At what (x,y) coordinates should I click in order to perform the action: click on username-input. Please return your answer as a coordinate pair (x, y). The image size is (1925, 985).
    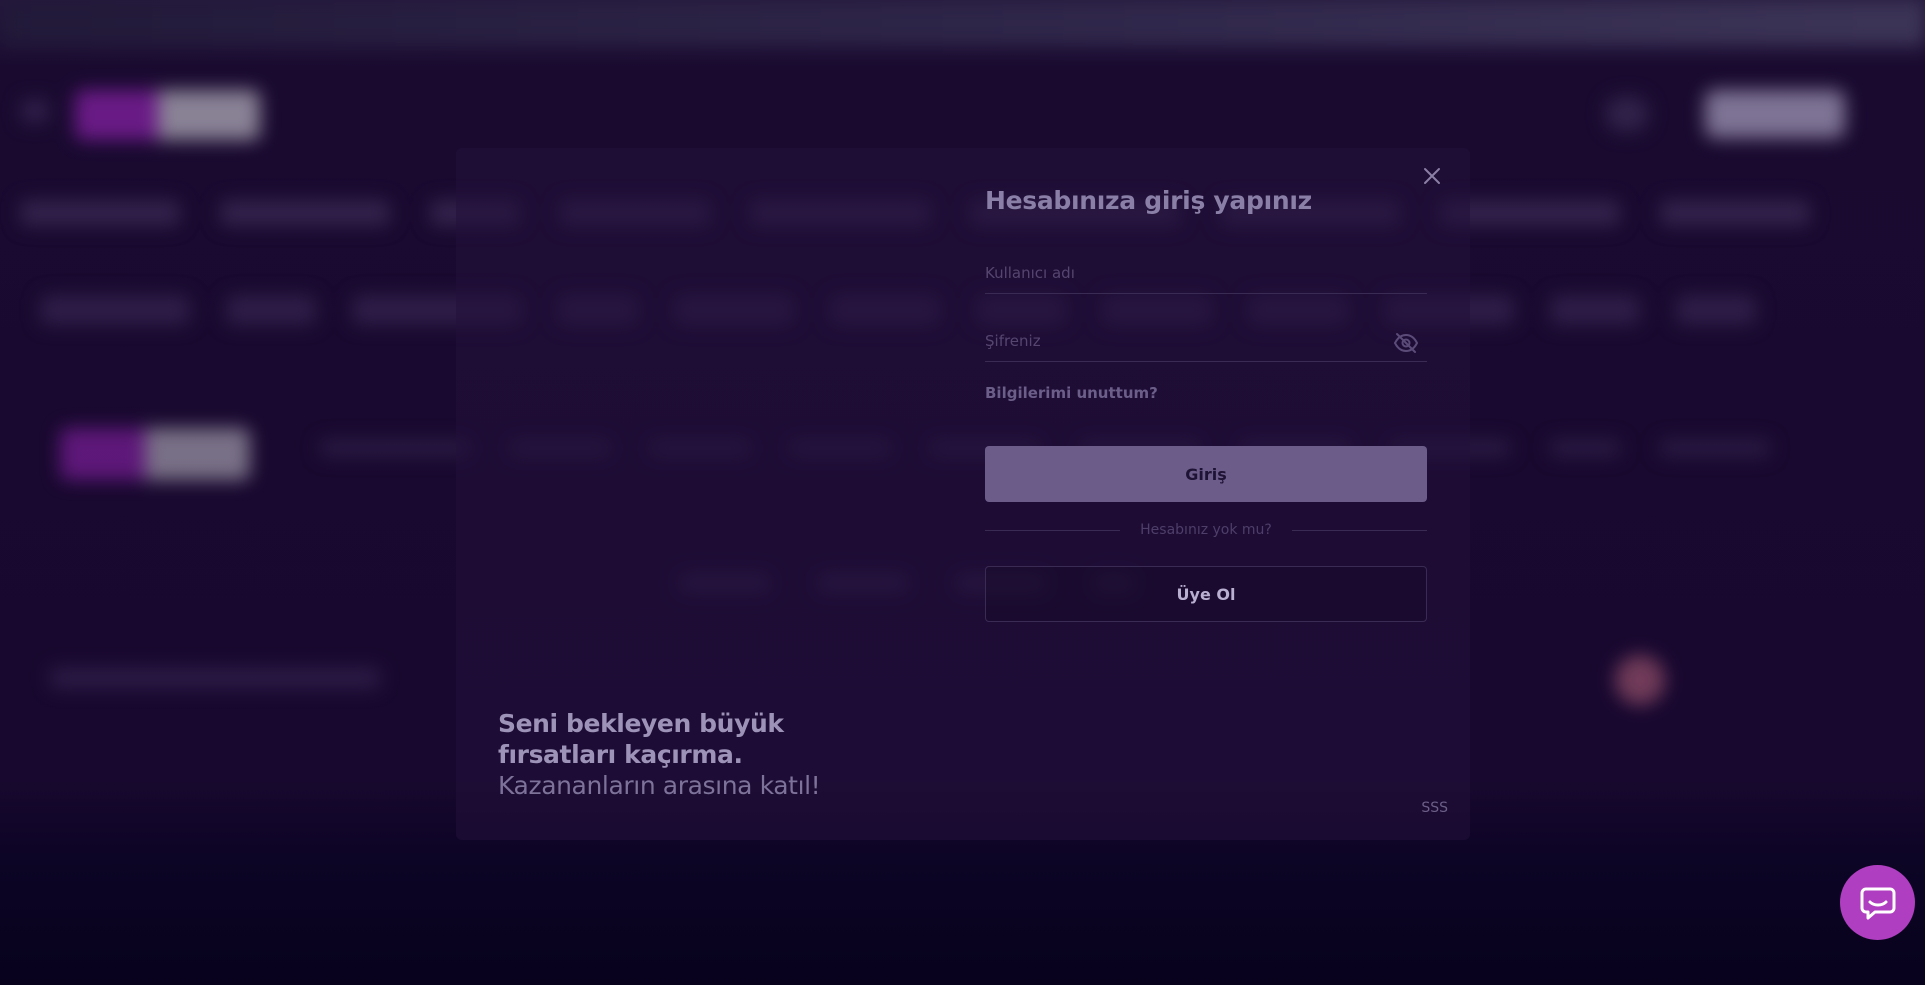
    Looking at the image, I should click on (1206, 272).